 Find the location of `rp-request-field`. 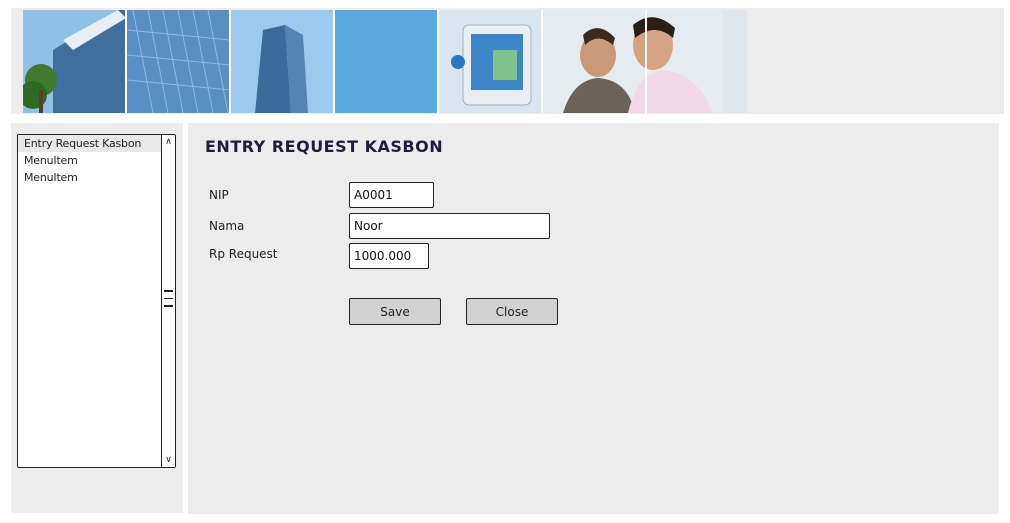

rp-request-field is located at coordinates (389, 256).